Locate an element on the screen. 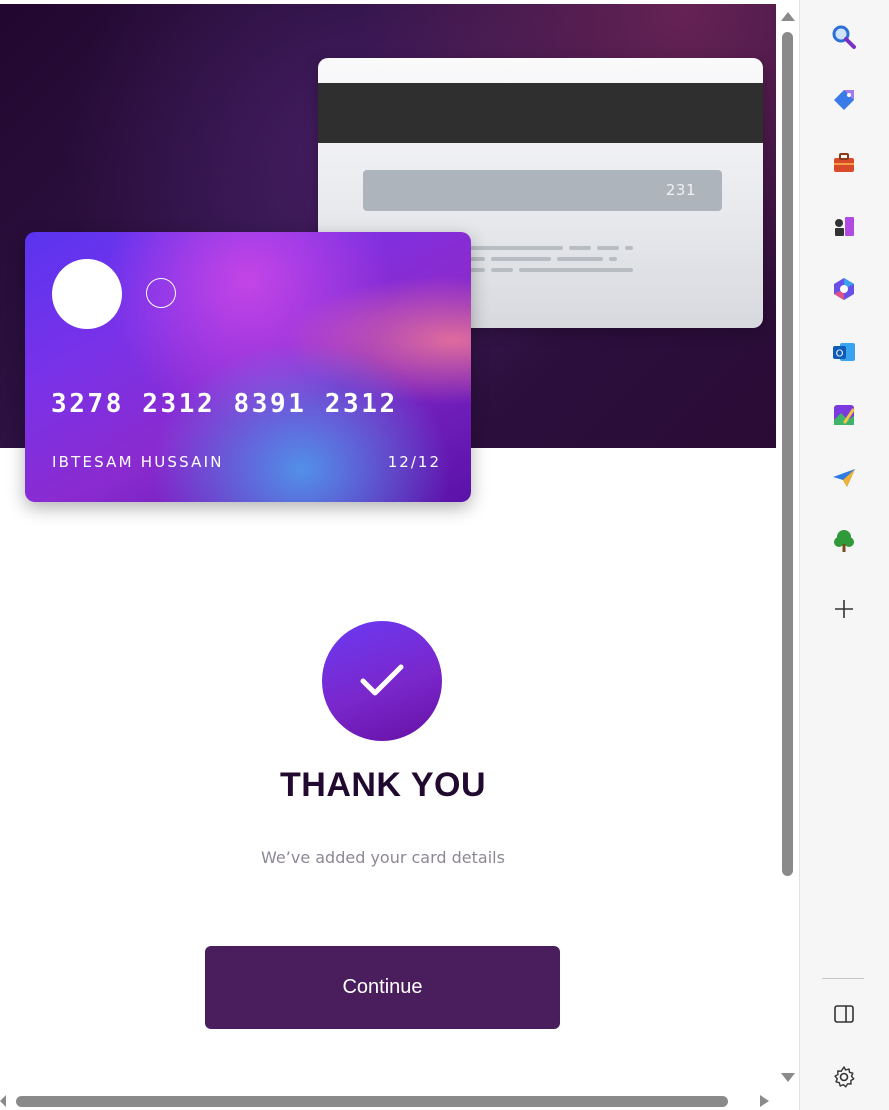 The width and height of the screenshot is (889, 1110). tree-icon is located at coordinates (844, 541).